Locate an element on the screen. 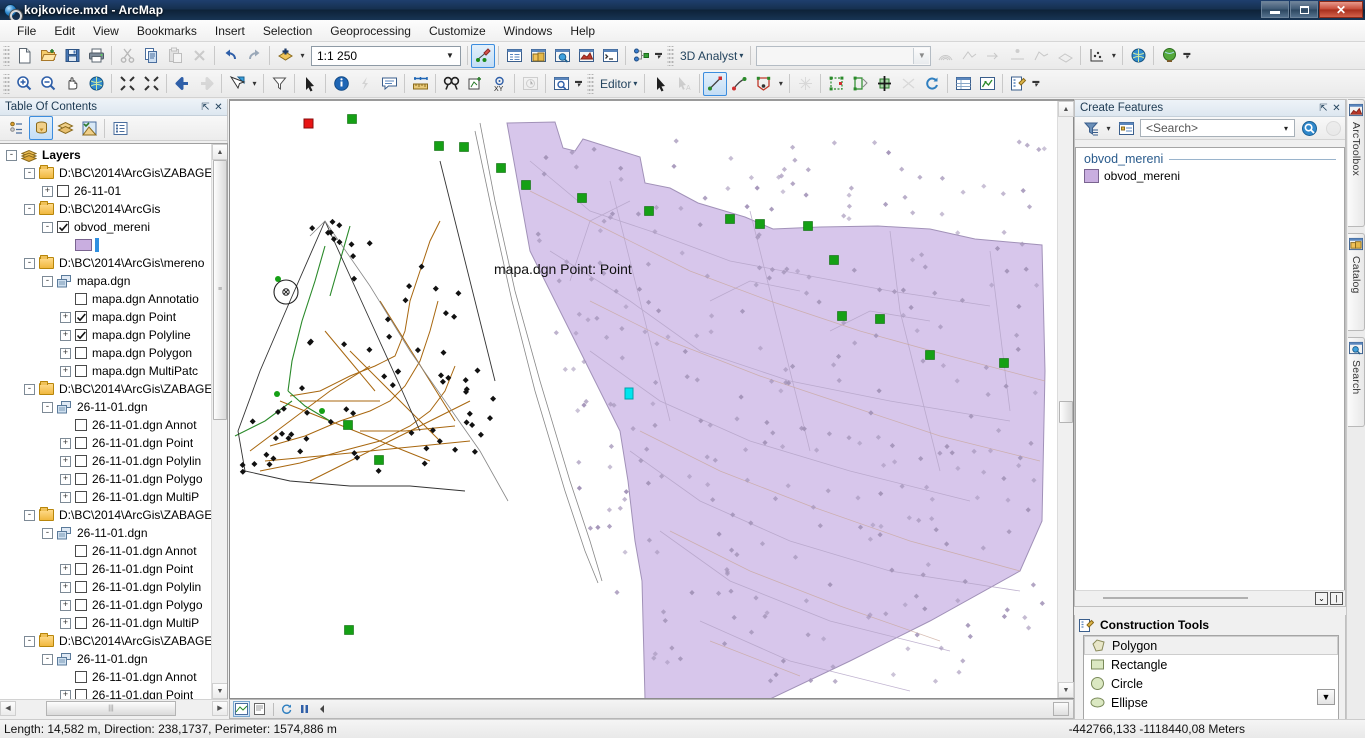 The height and width of the screenshot is (738, 1365). rotate-icon is located at coordinates (932, 84).